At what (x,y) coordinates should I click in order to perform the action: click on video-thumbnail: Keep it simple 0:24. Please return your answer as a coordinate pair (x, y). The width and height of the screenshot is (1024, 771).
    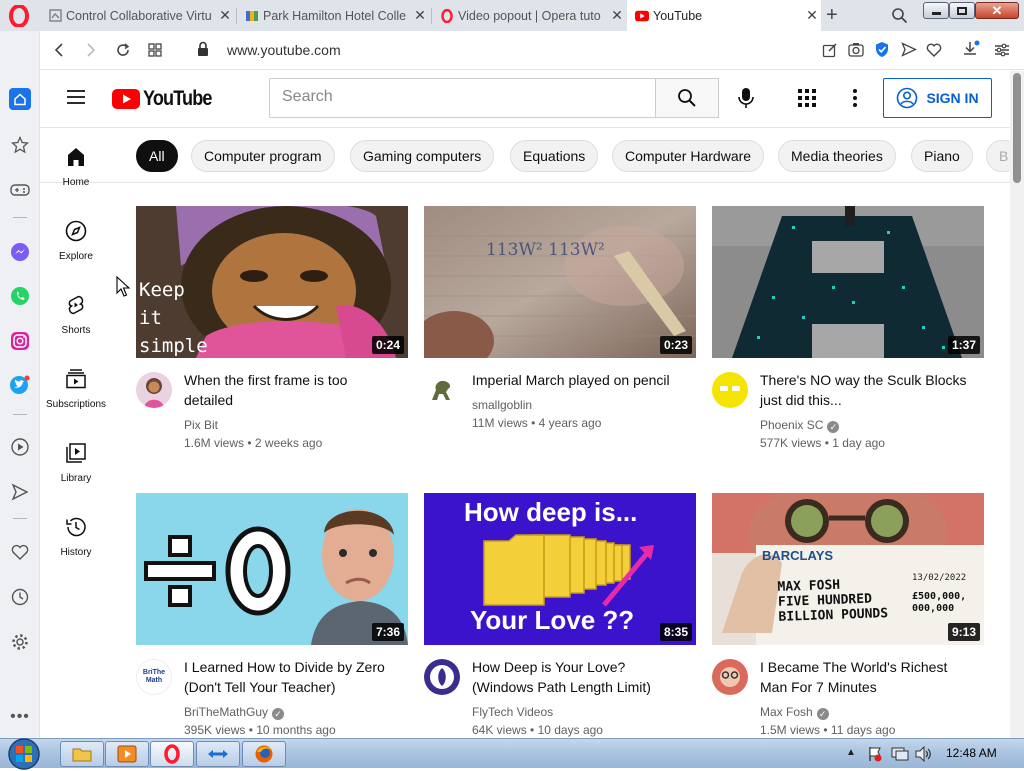
    Looking at the image, I should click on (272, 282).